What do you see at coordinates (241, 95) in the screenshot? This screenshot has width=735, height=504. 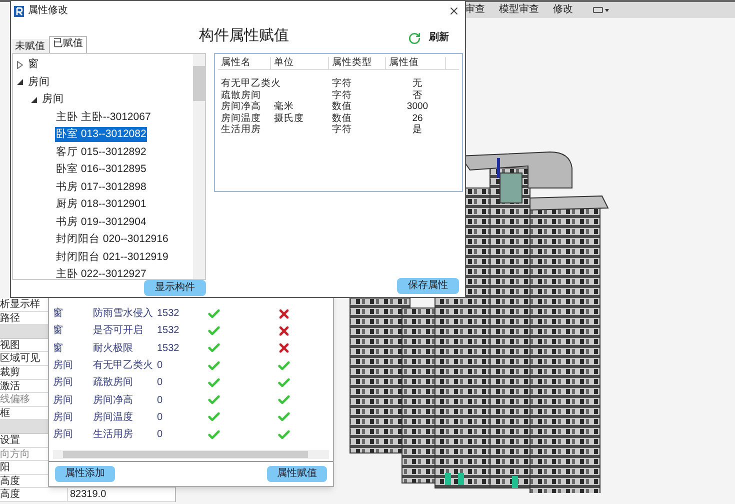 I see `table-cell: 疏散房间` at bounding box center [241, 95].